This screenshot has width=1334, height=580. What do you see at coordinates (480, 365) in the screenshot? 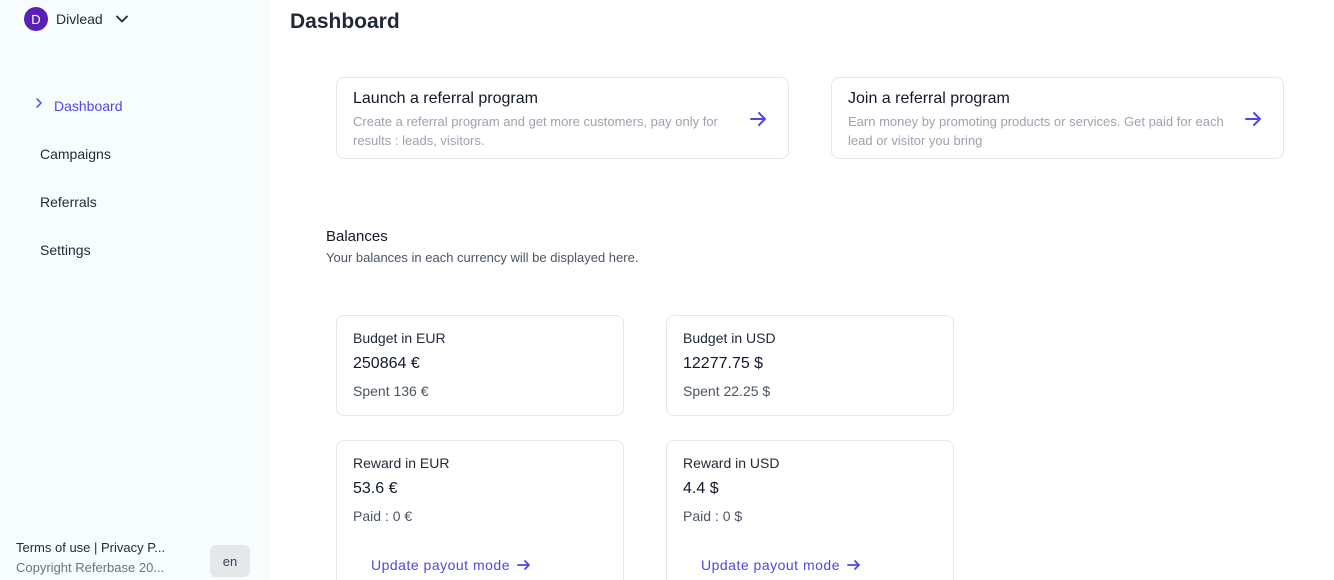
I see `budget-card-eur: Budget in EUR 250864 € Spent 136 €` at bounding box center [480, 365].